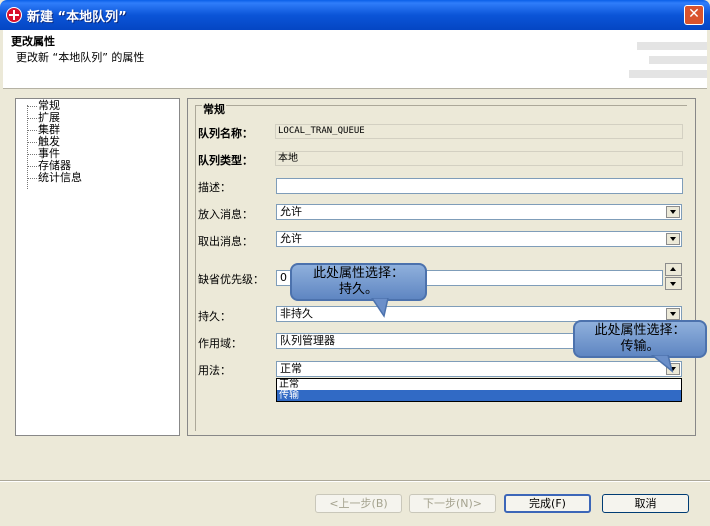  I want to click on get-messages-value: 允许, so click(291, 238).